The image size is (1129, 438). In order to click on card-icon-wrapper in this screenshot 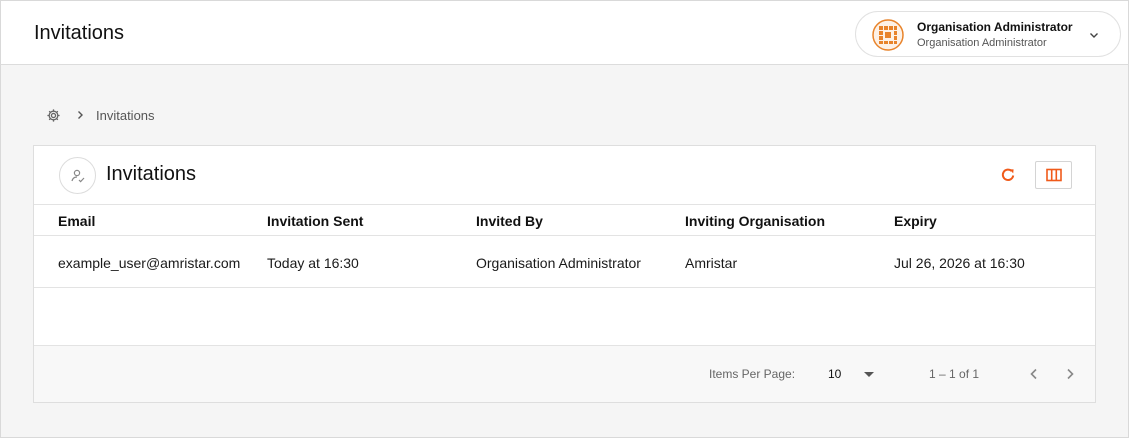, I will do `click(77, 175)`.